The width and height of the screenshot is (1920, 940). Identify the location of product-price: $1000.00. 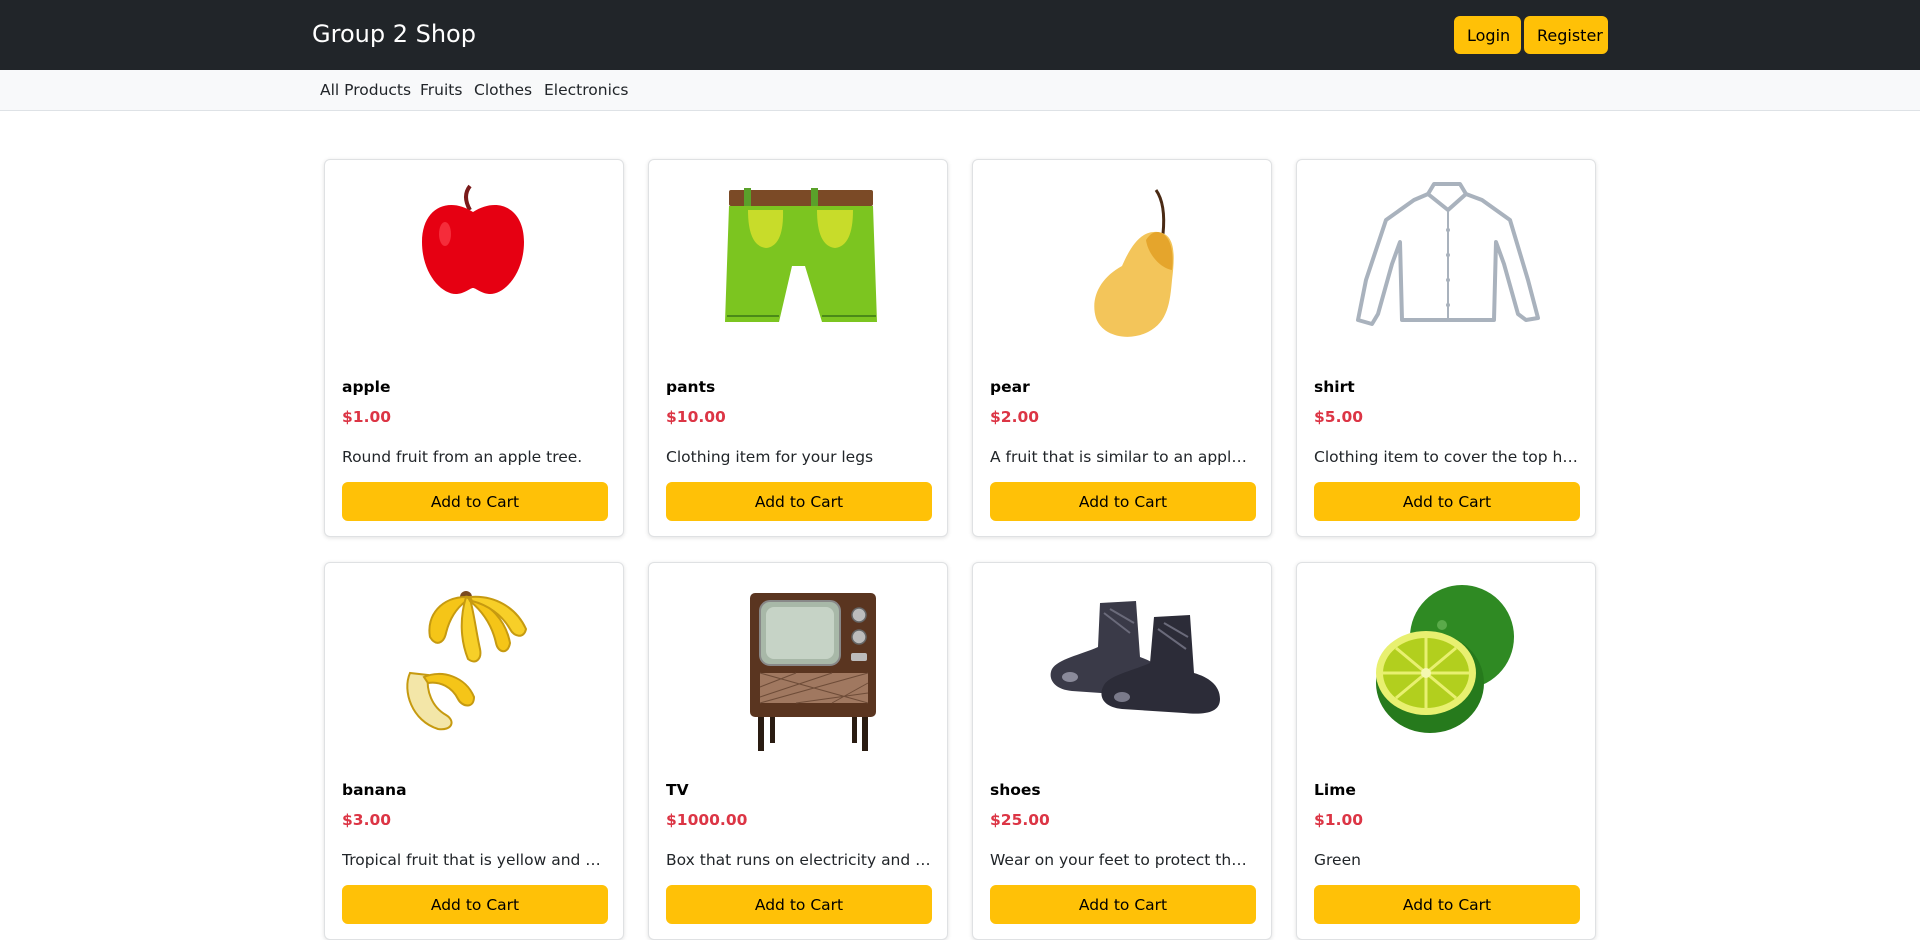
(707, 820).